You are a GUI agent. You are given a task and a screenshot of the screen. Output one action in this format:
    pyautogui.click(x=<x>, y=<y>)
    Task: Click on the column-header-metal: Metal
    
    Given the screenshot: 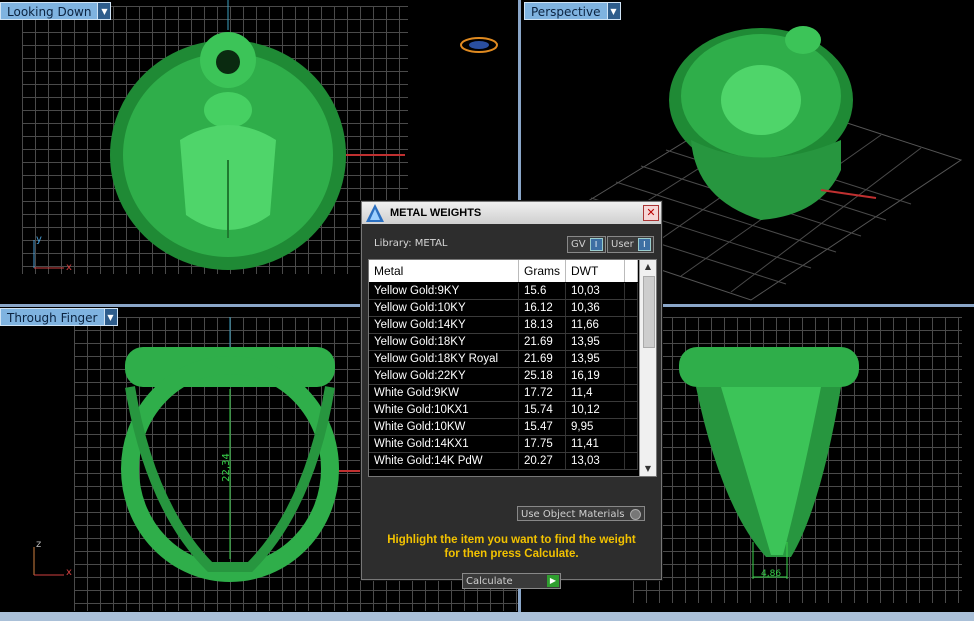 What is the action you would take?
    pyautogui.click(x=444, y=271)
    